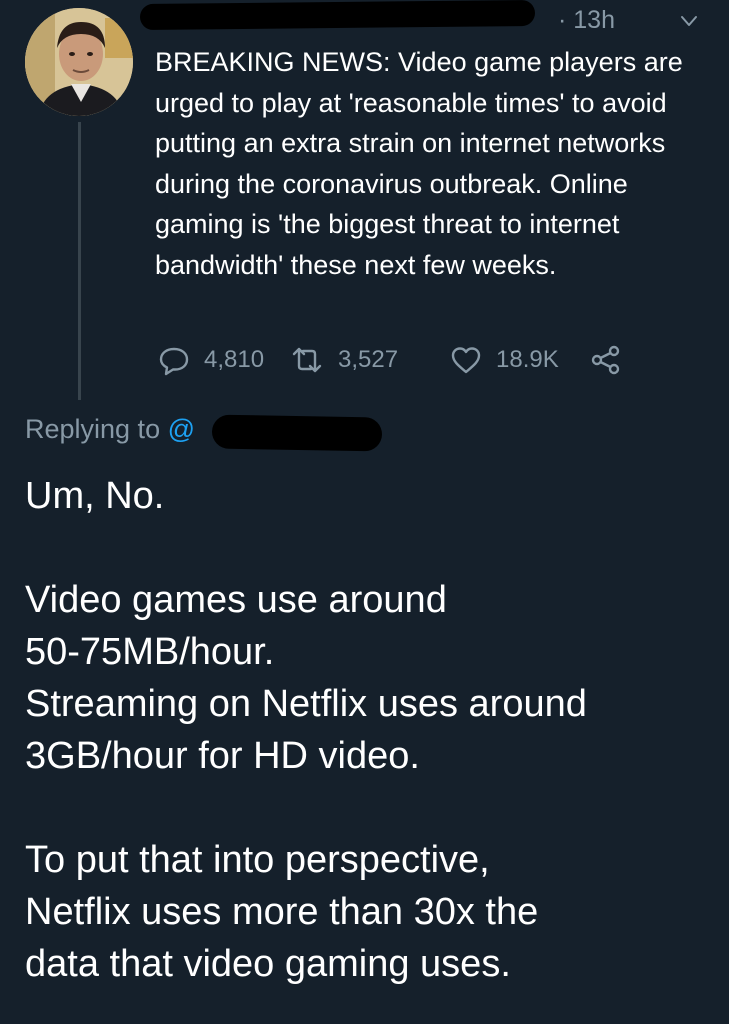  What do you see at coordinates (174, 361) in the screenshot?
I see `reply-icon` at bounding box center [174, 361].